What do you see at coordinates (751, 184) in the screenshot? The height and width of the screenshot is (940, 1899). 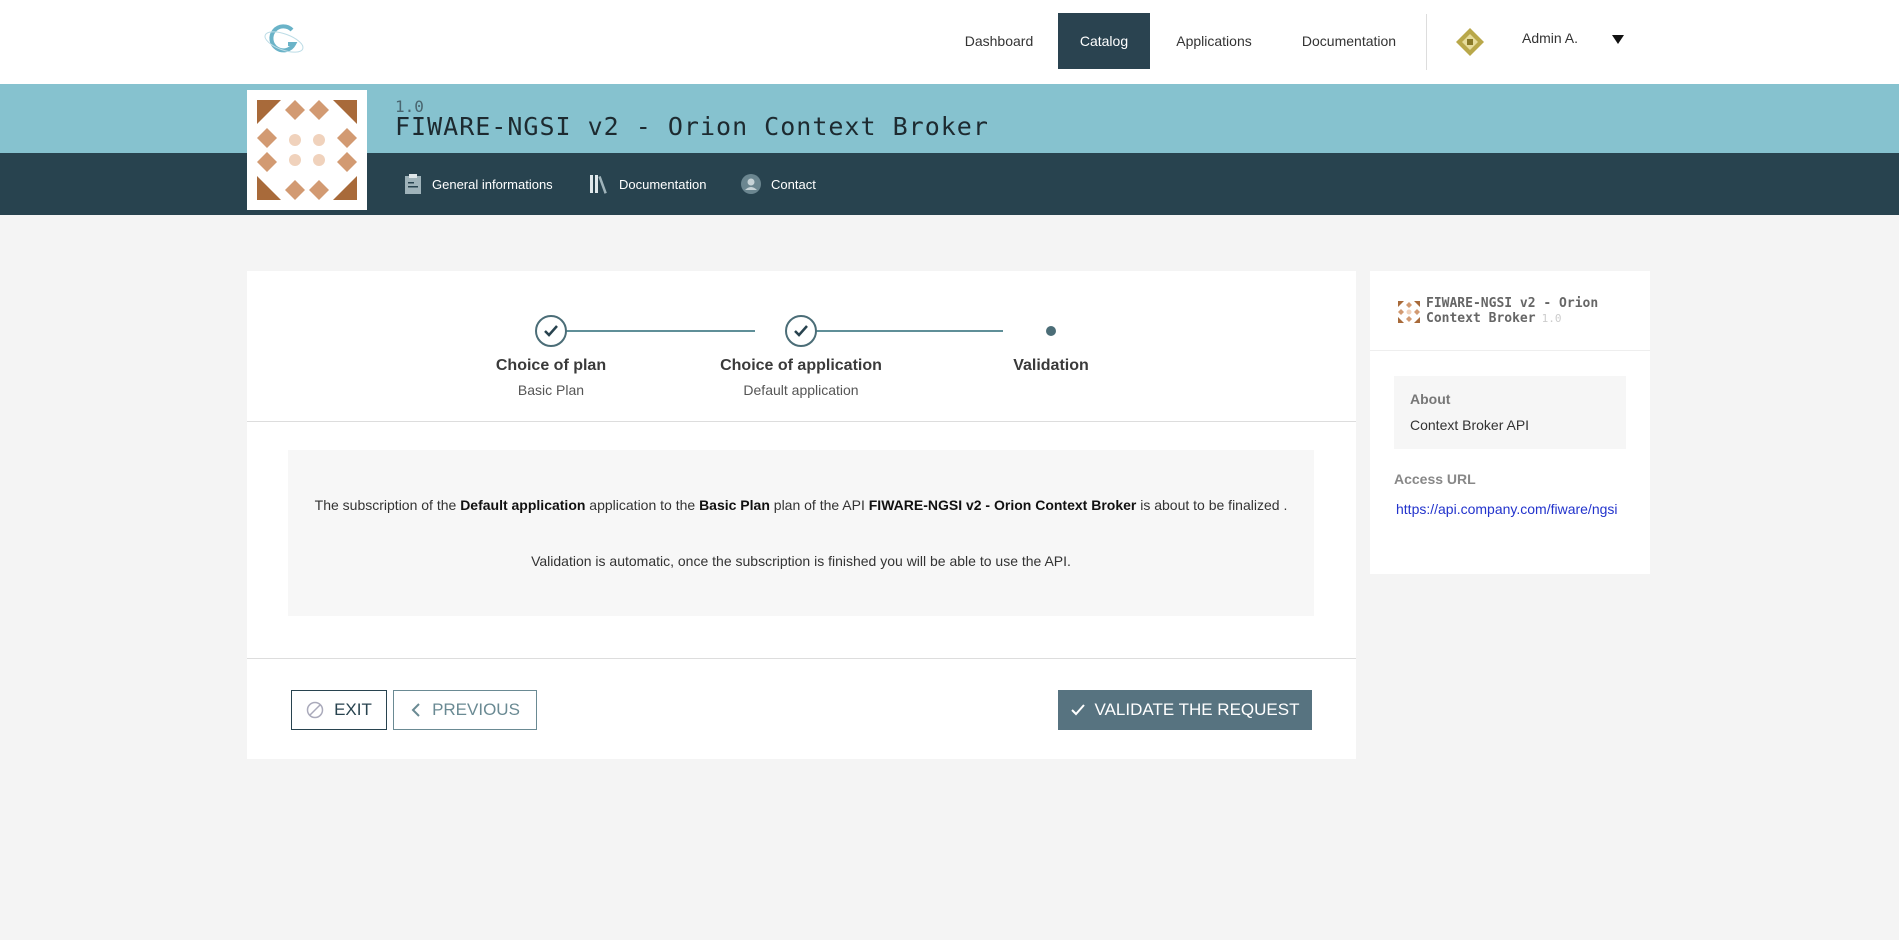 I see `contact-person-icon` at bounding box center [751, 184].